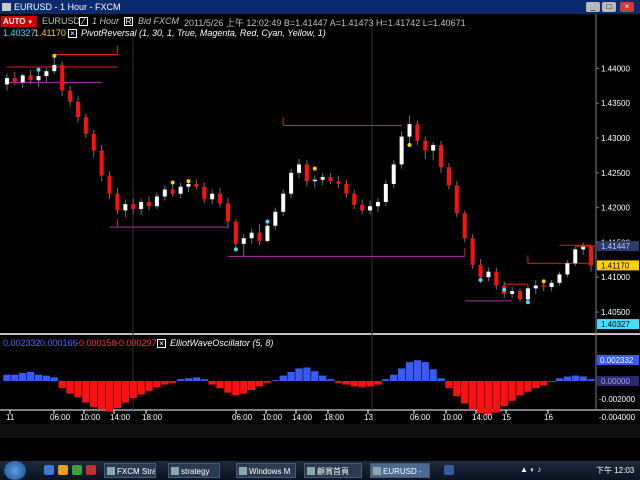 The height and width of the screenshot is (480, 640). I want to click on close-button: ×, so click(627, 7).